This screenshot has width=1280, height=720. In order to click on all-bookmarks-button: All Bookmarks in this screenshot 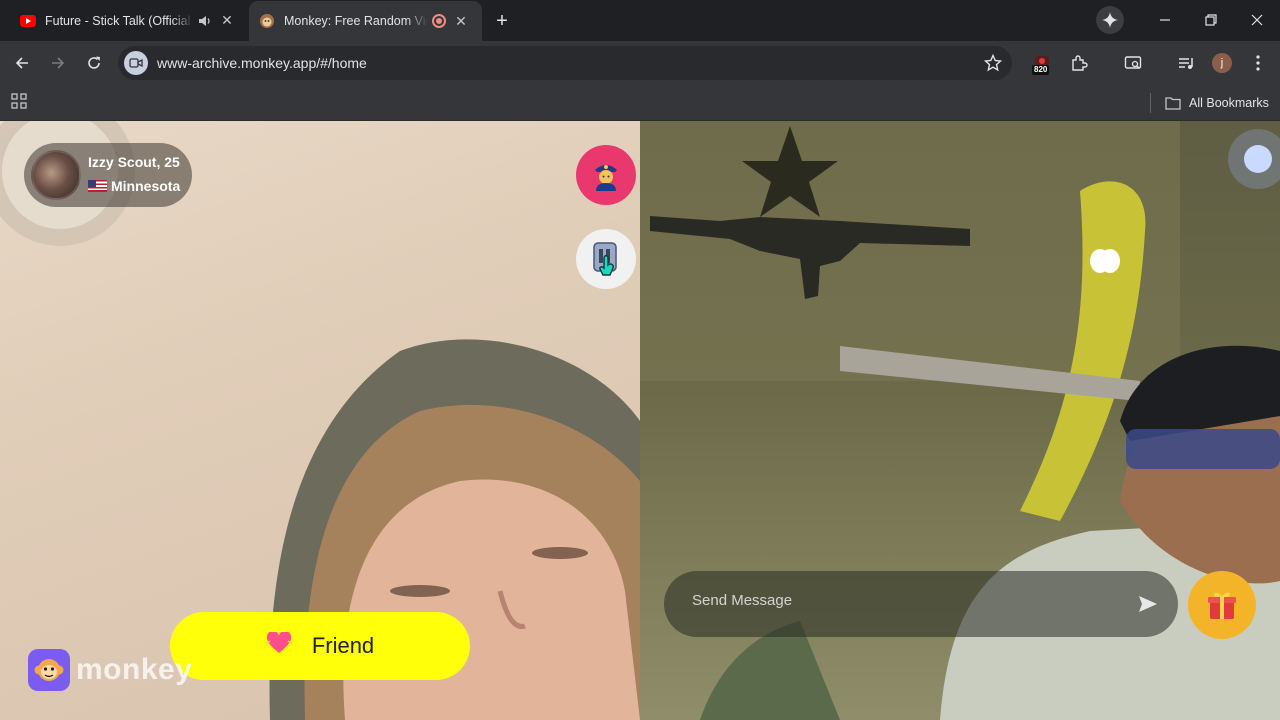, I will do `click(1217, 103)`.